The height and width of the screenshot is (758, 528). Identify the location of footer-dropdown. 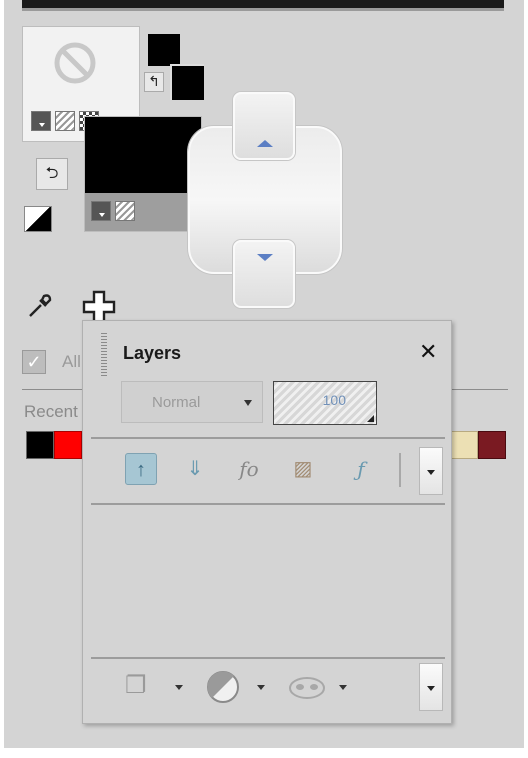
(431, 687).